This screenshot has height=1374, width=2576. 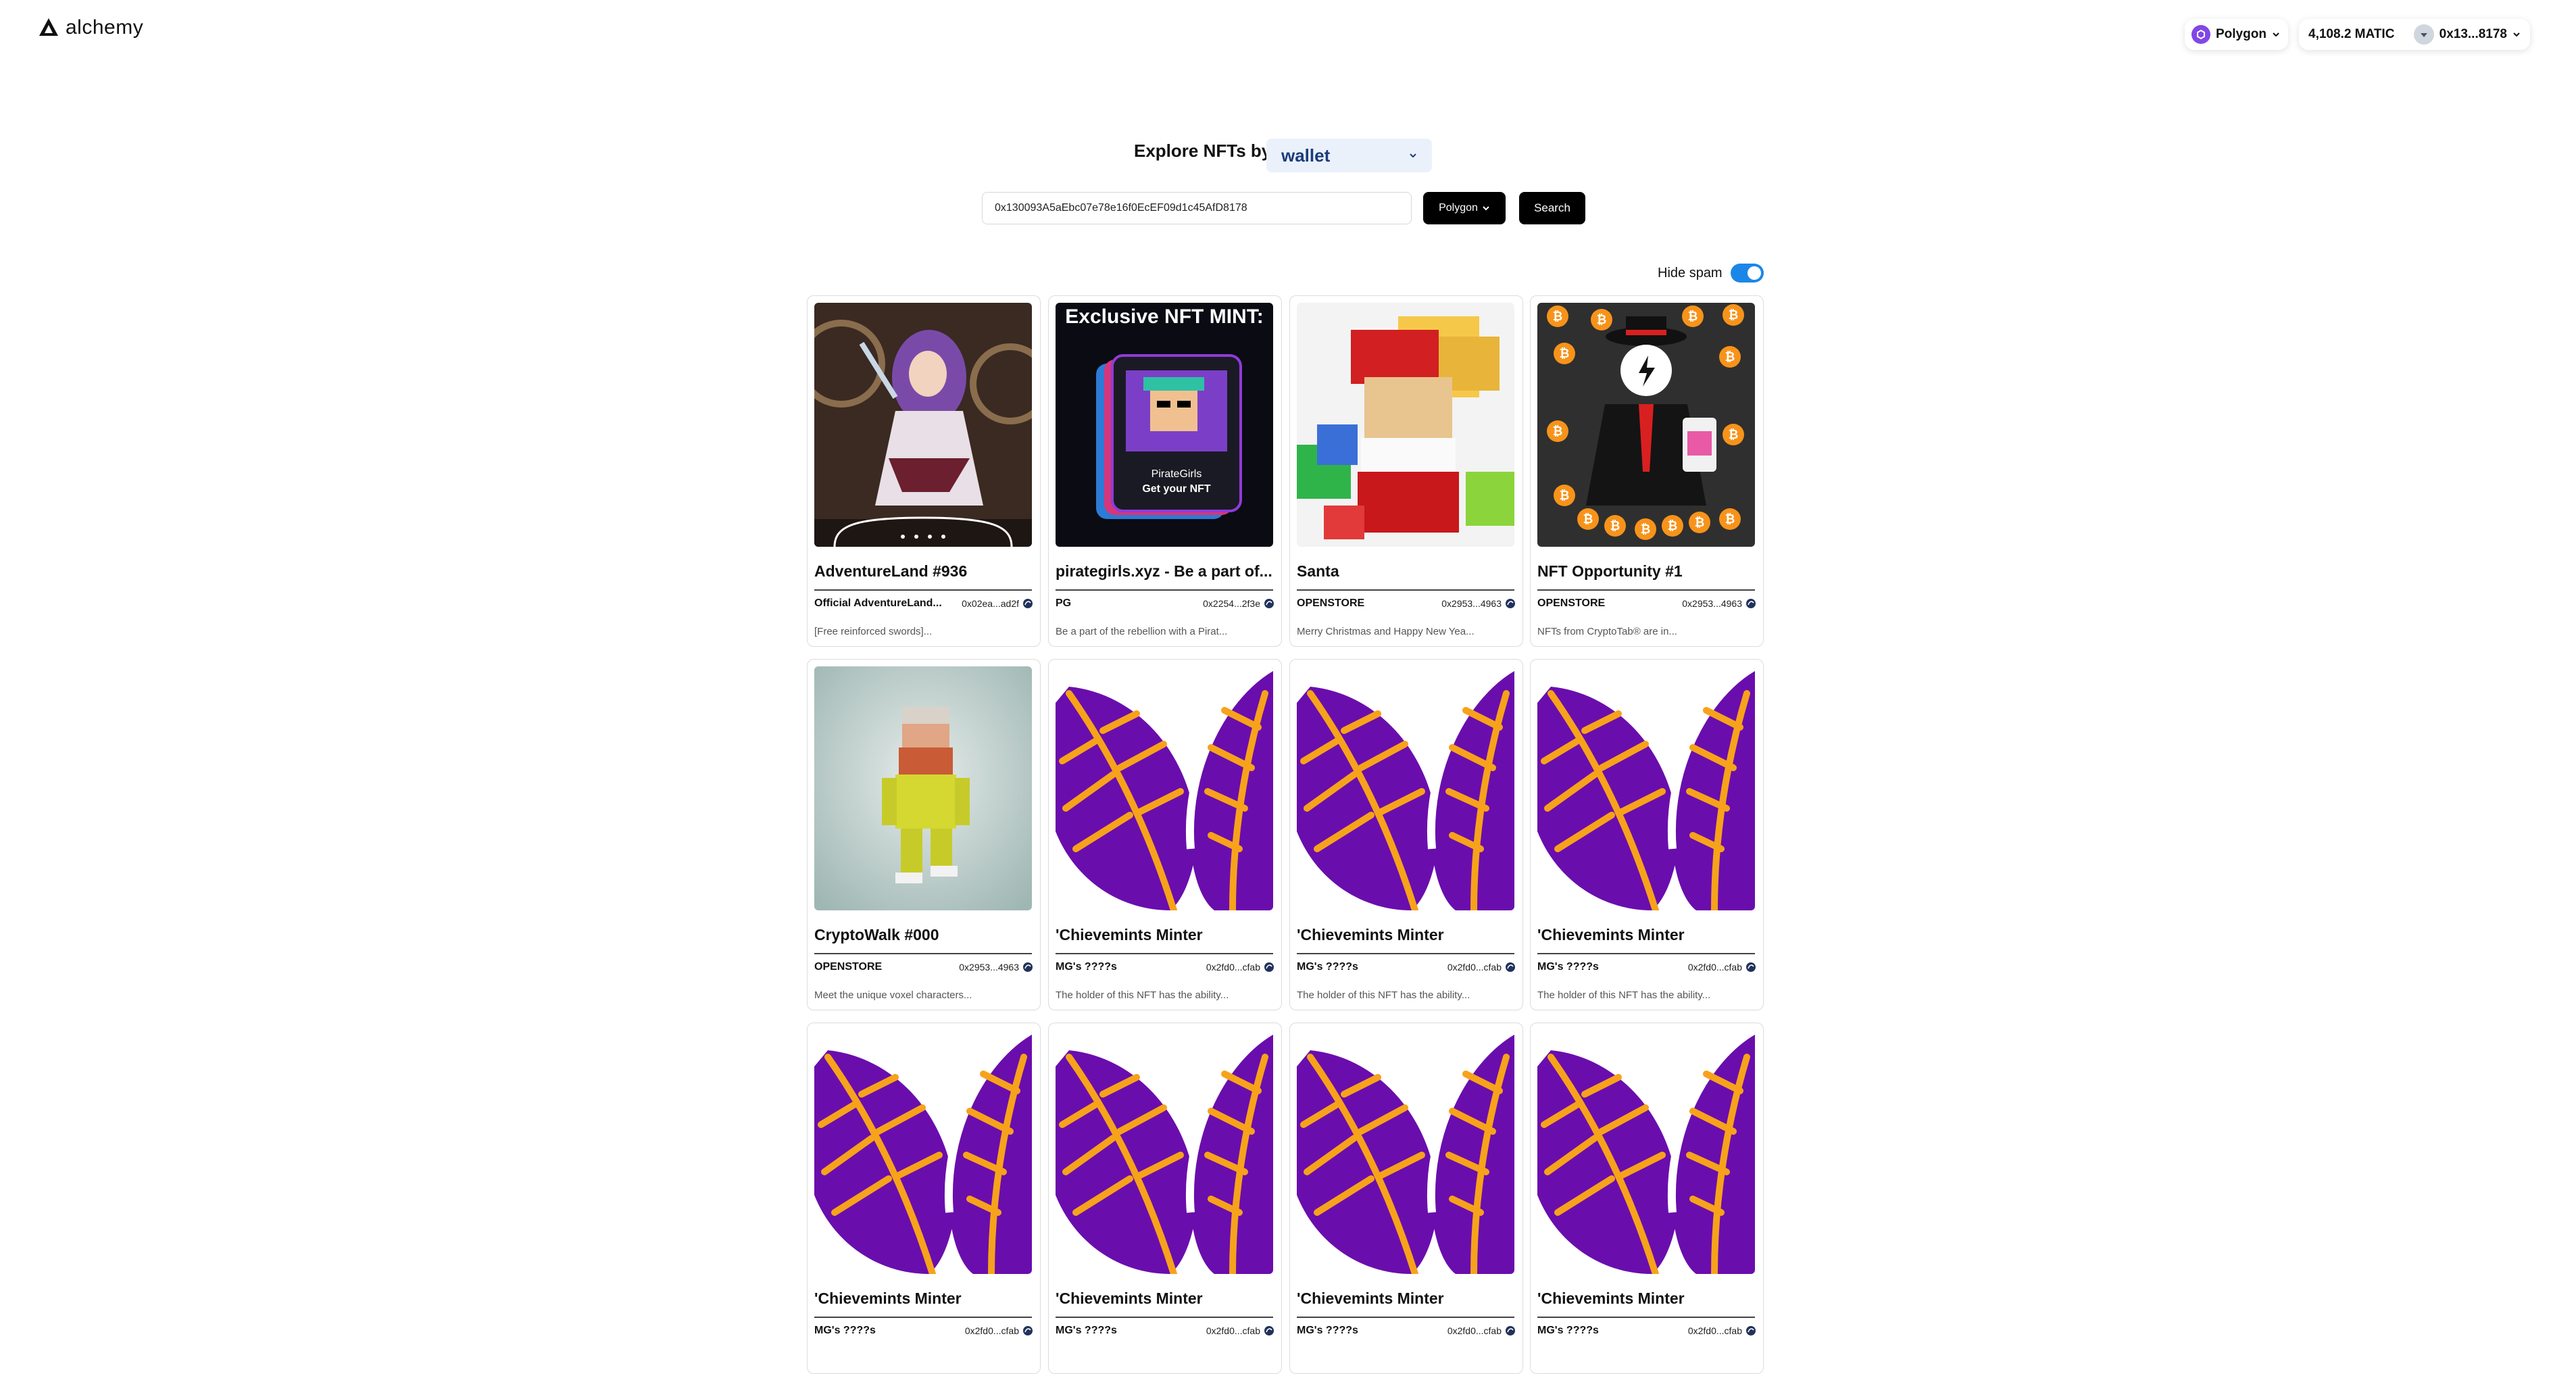 I want to click on logo-text: alchemy, so click(x=105, y=27).